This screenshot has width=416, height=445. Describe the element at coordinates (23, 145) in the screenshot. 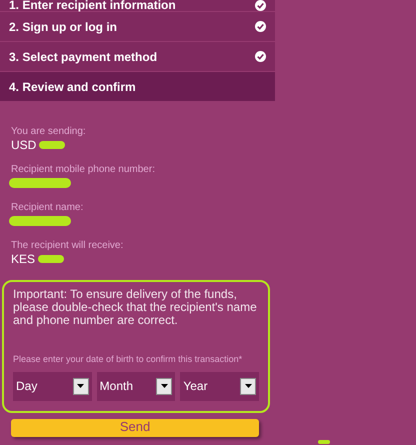

I see `field-value: USD` at that location.